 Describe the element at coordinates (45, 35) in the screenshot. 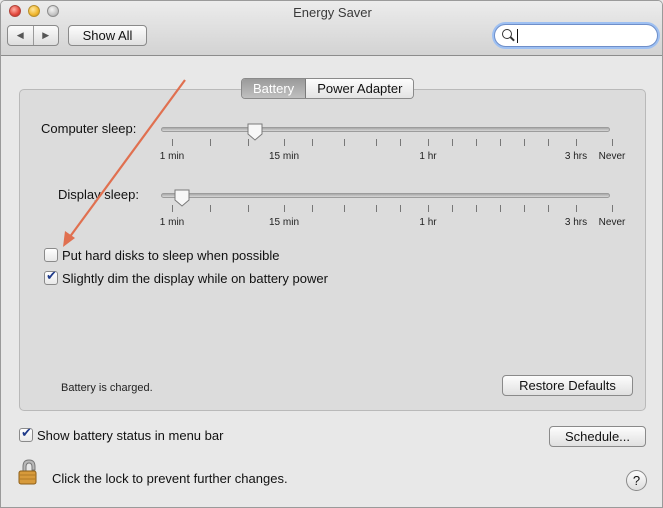

I see `forward-arrow-icon: ▶` at that location.